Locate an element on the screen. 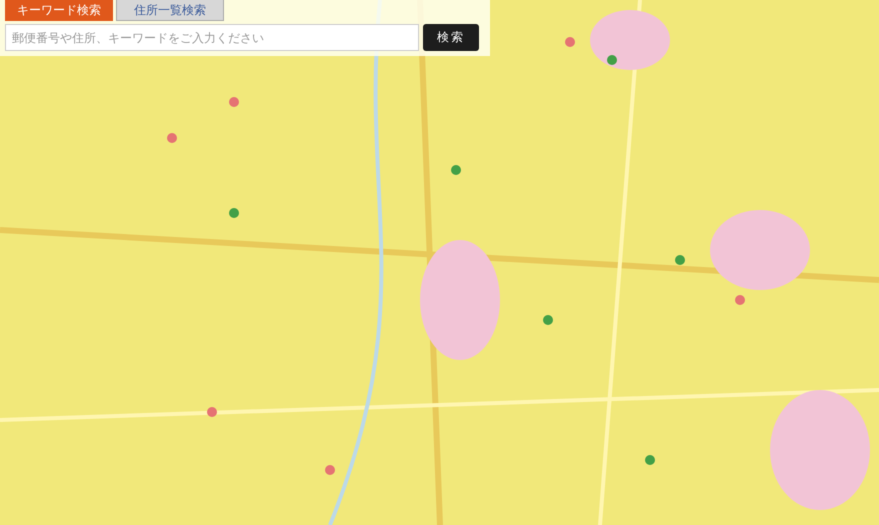 This screenshot has width=879, height=525. search-tab: キーワード検索 is located at coordinates (59, 10).